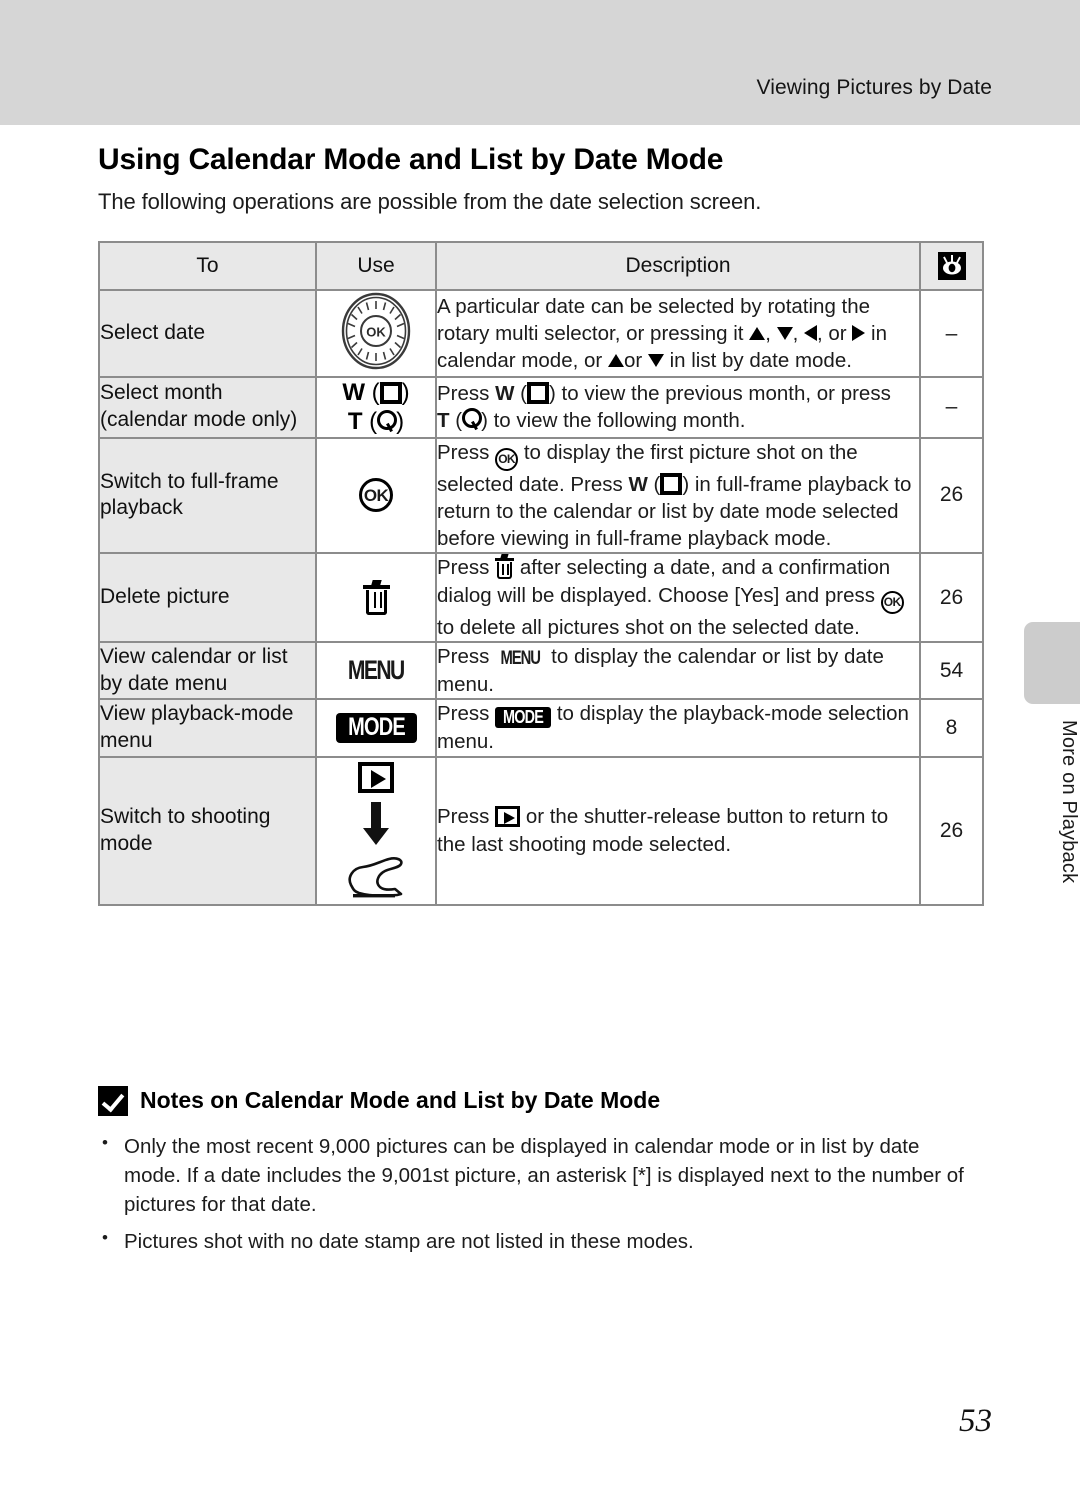 The width and height of the screenshot is (1080, 1486). What do you see at coordinates (376, 826) in the screenshot?
I see `down-arrow-icon` at bounding box center [376, 826].